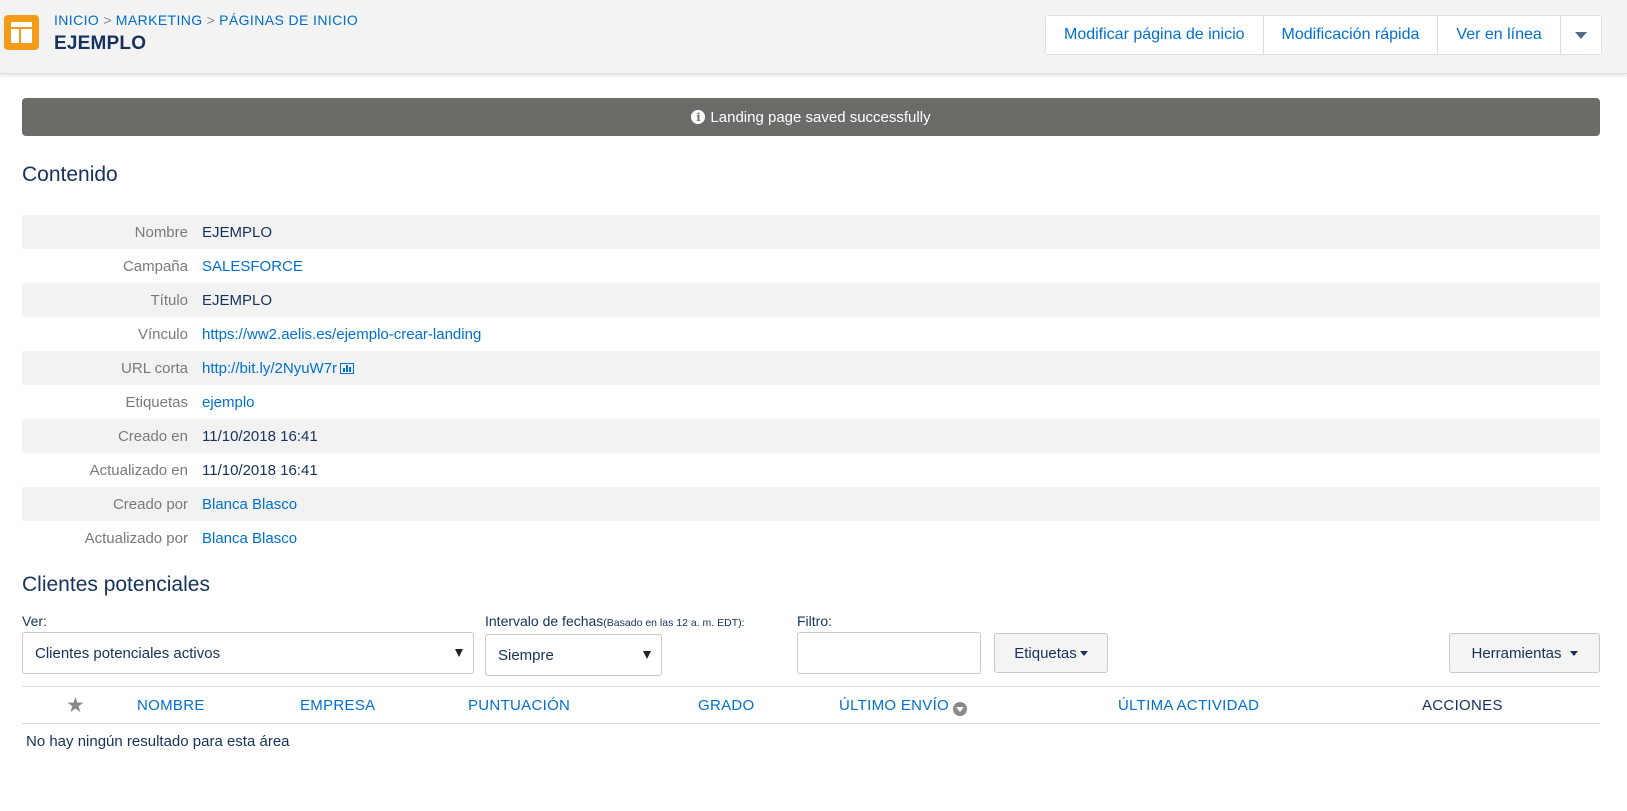 The image size is (1627, 811). Describe the element at coordinates (337, 705) in the screenshot. I see `column-header-company: EMPRESA` at that location.